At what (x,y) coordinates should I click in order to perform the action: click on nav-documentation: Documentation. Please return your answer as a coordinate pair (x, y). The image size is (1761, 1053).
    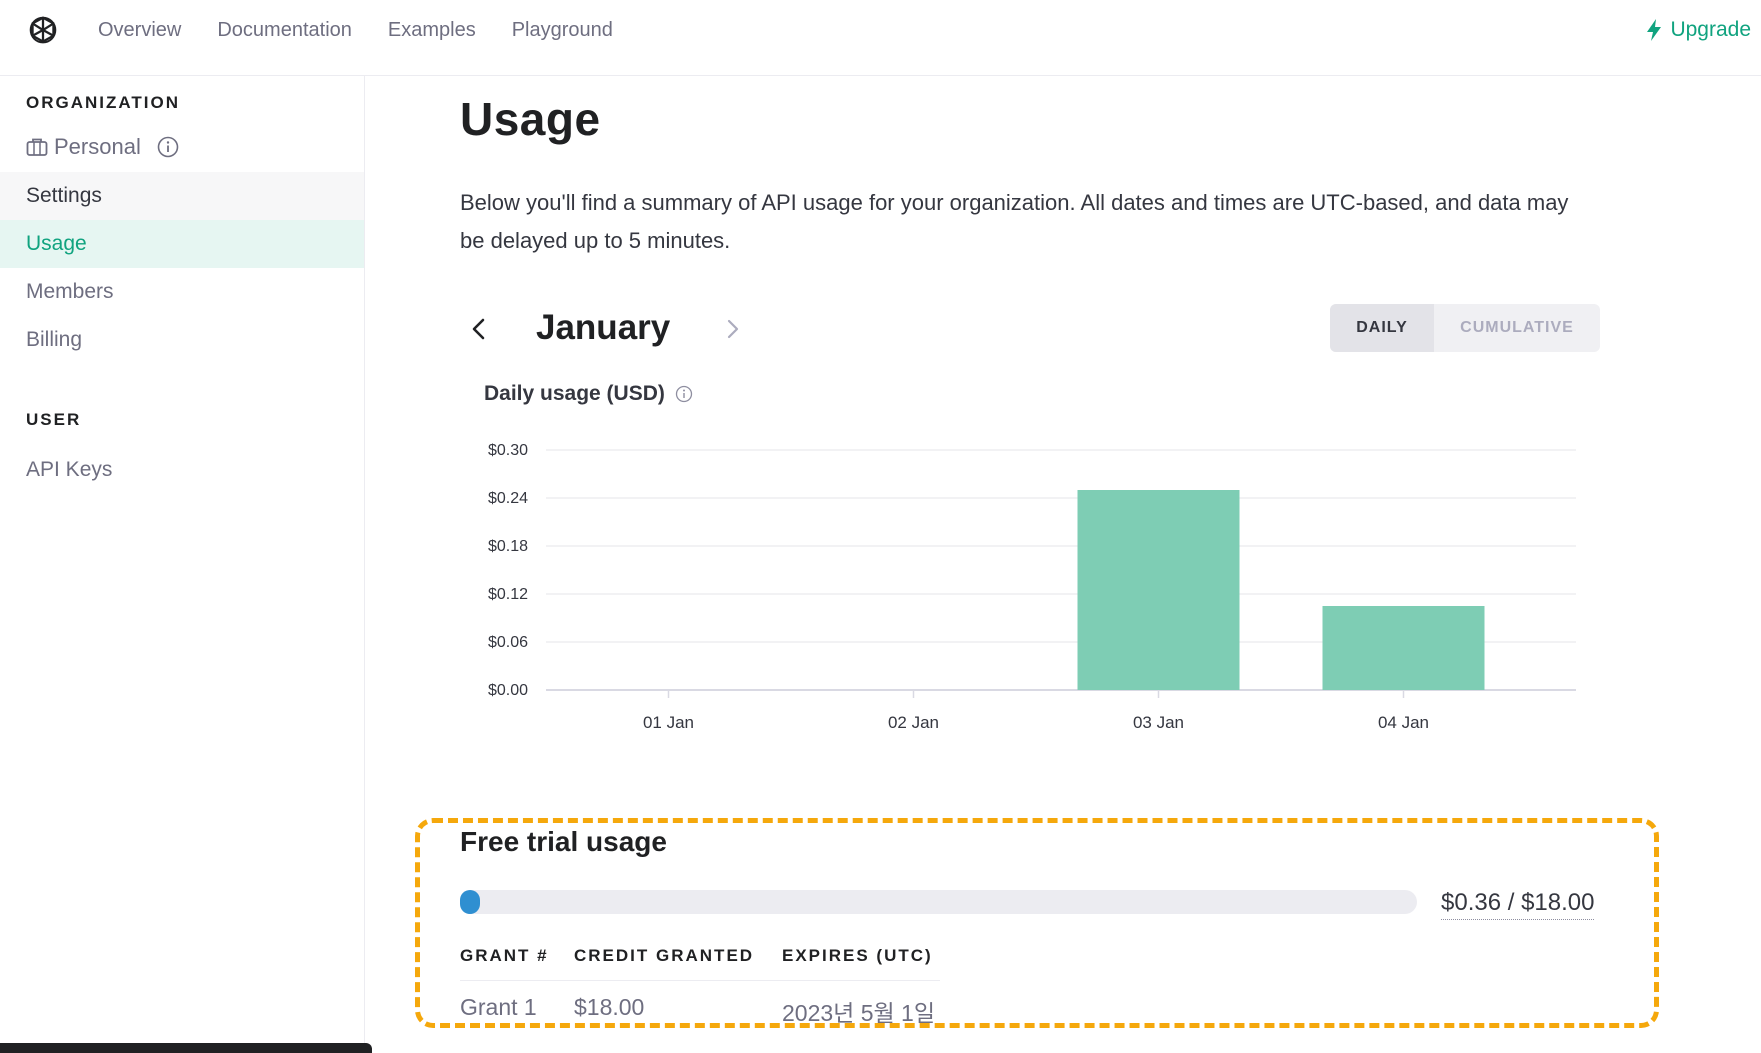
    Looking at the image, I should click on (284, 30).